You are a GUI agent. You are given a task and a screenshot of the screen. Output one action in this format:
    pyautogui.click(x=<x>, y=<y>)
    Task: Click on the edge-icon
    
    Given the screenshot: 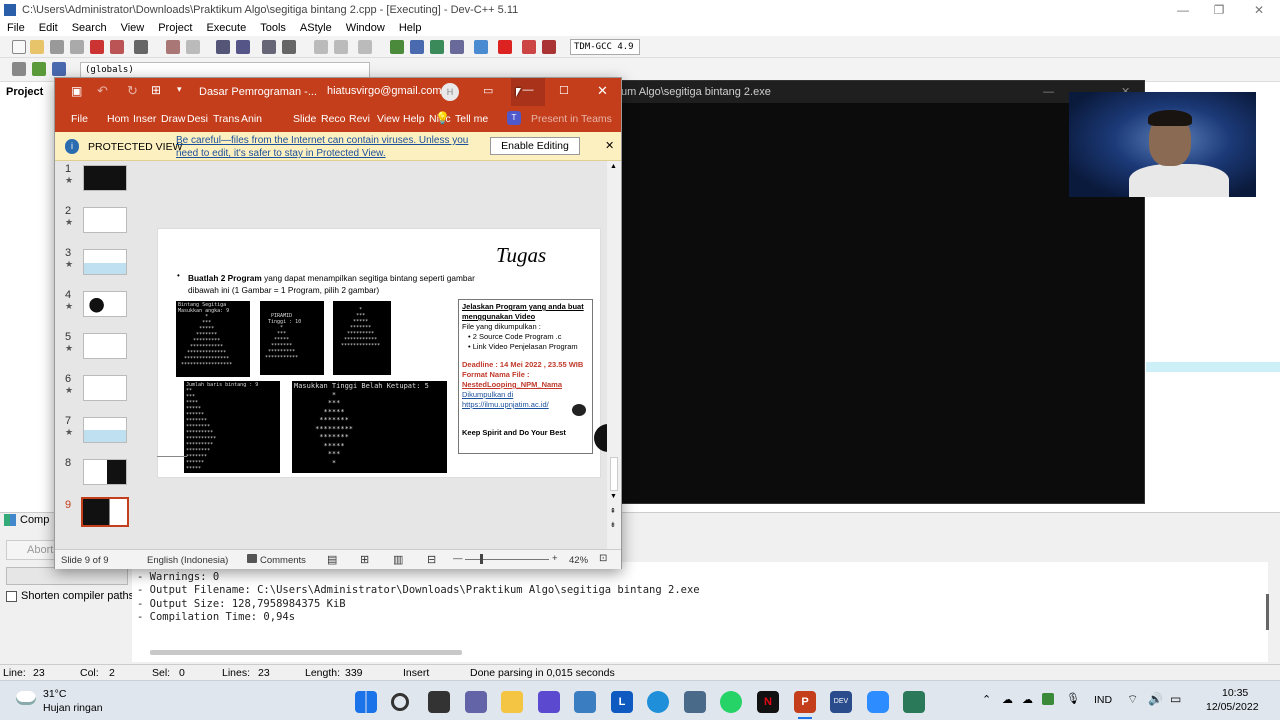 What is the action you would take?
    pyautogui.click(x=658, y=702)
    